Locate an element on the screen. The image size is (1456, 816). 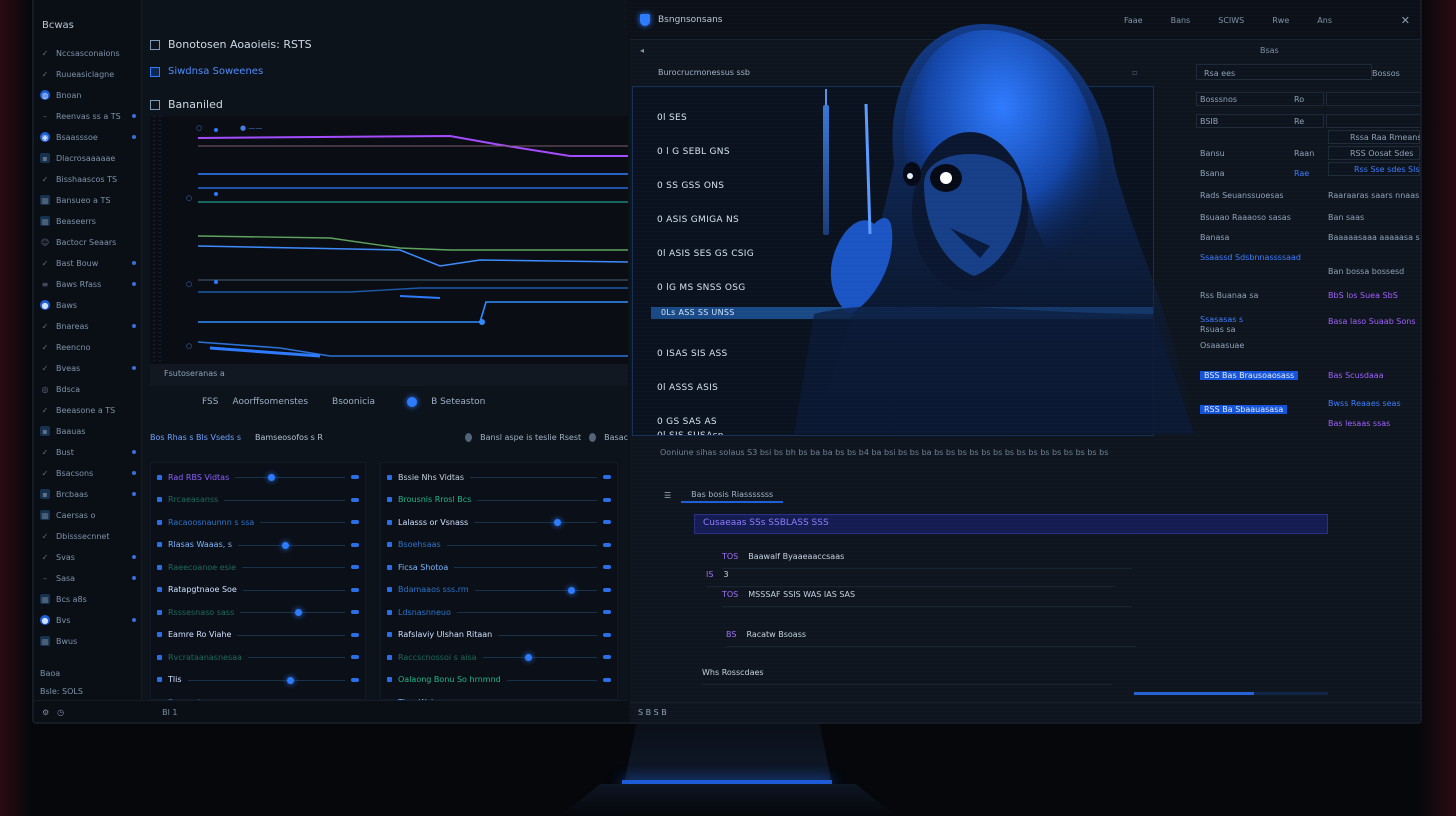
metric-row: Tlis is located at coordinates (258, 680).